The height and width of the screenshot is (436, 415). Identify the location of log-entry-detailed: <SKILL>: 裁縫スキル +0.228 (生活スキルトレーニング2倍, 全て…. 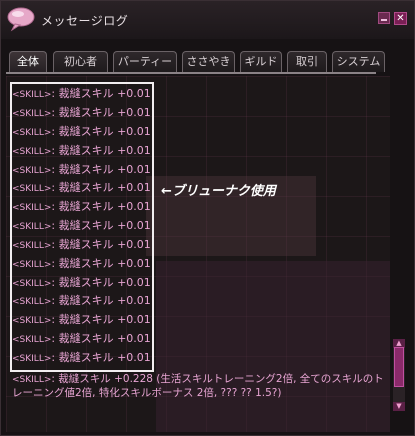
(198, 386).